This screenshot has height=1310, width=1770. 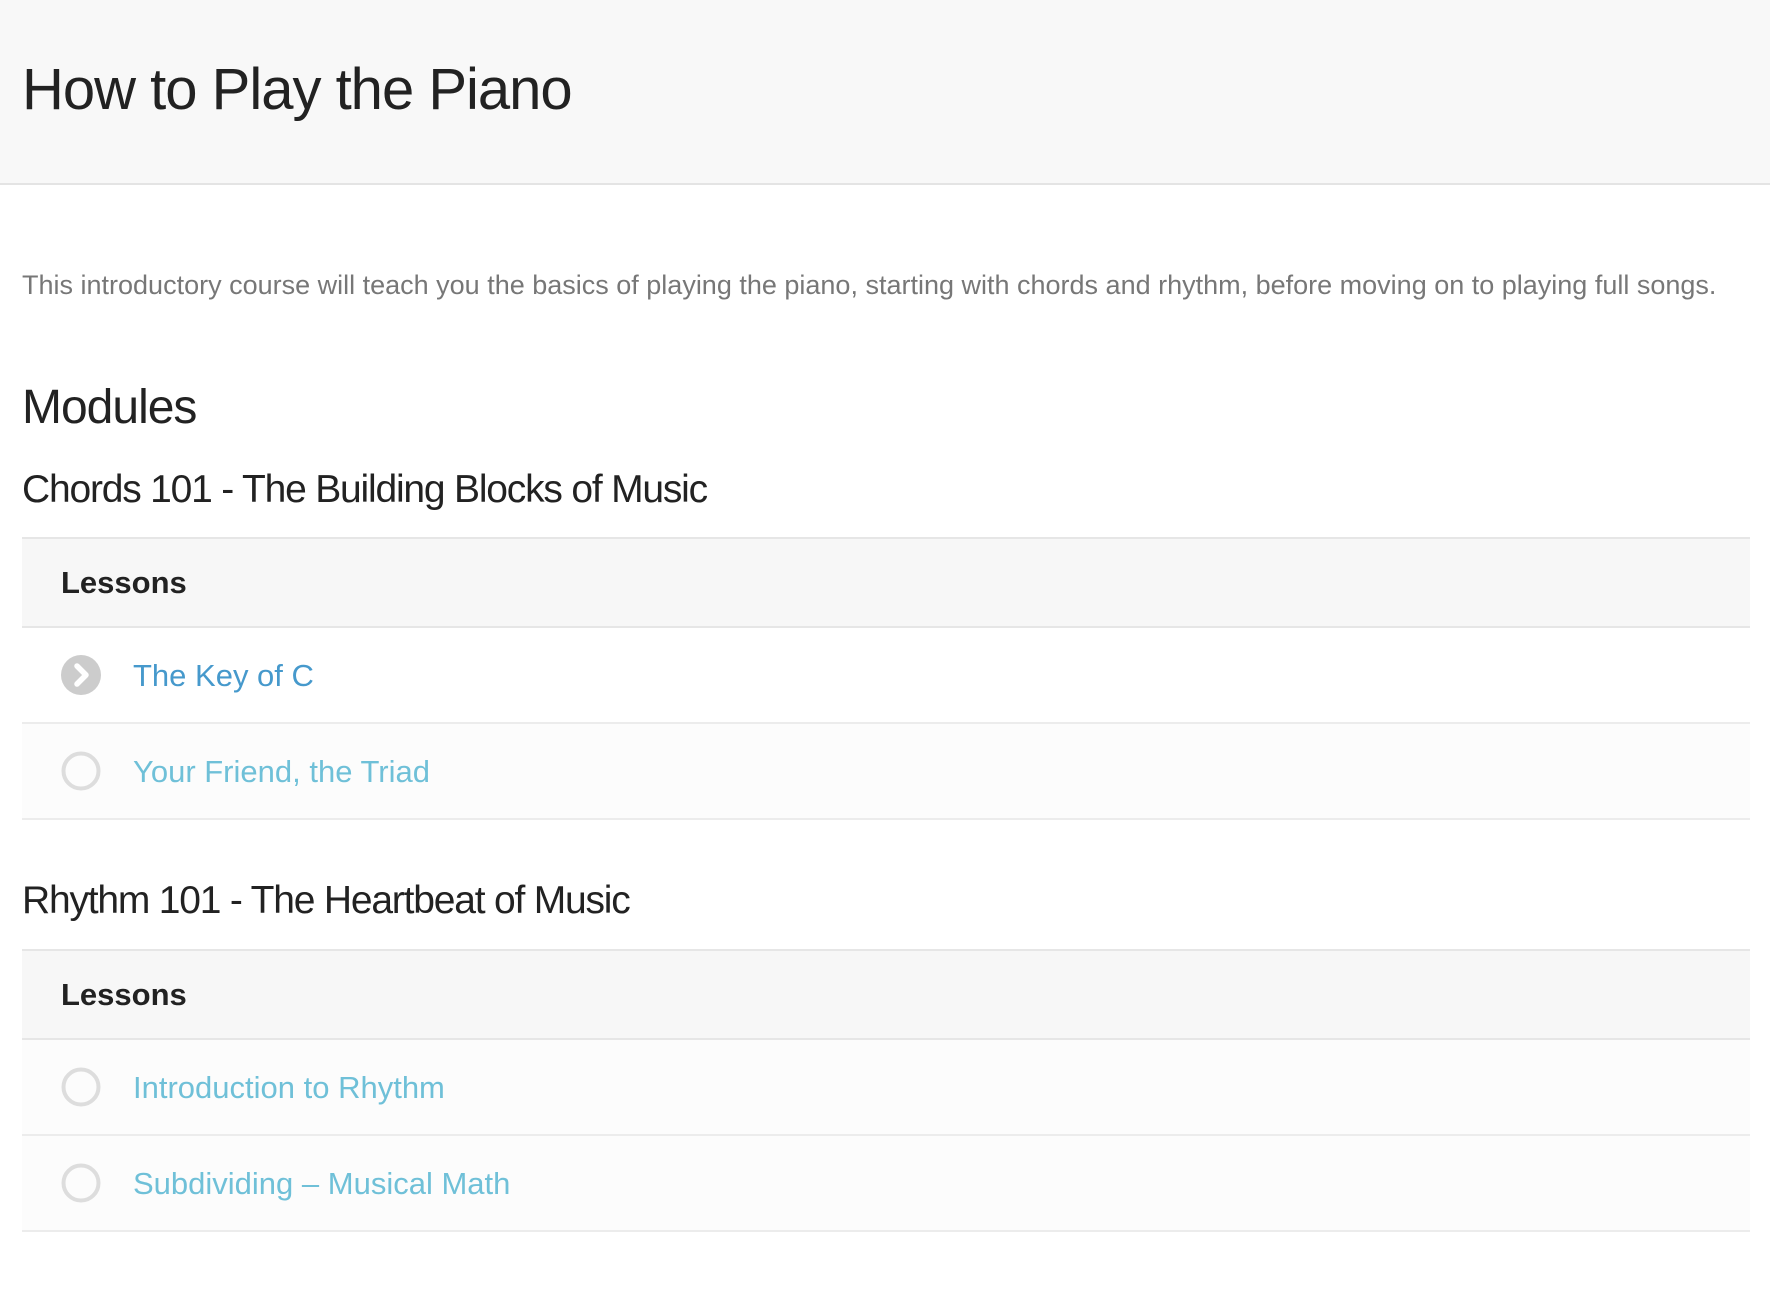 I want to click on lesson-row: Your Friend, the Triad, so click(x=886, y=772).